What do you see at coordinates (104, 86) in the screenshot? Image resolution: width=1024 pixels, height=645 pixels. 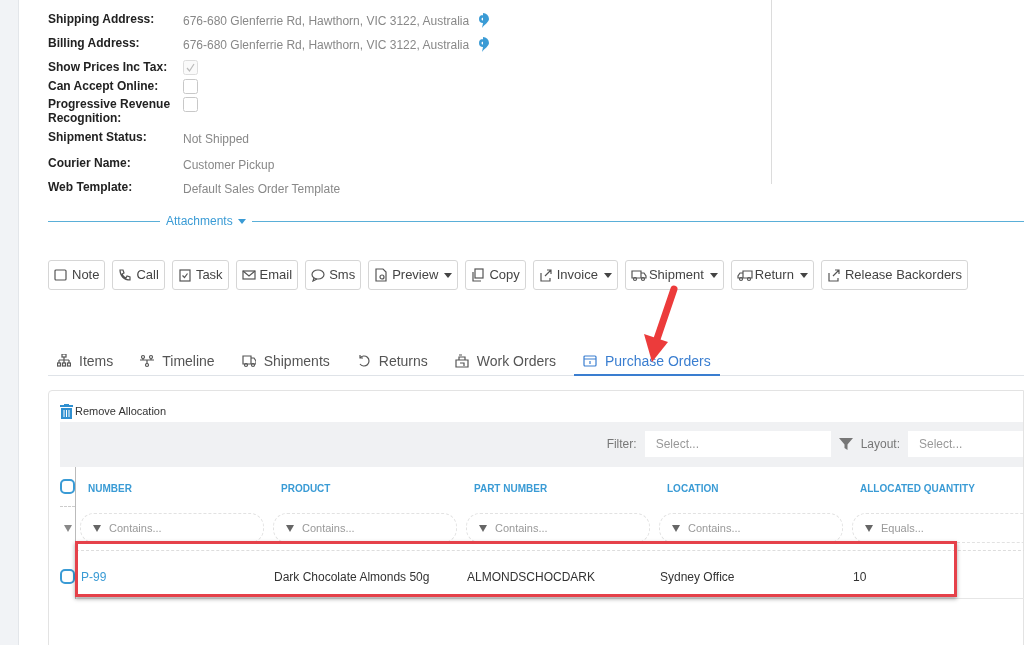 I see `field-label: Can Accept Online:` at bounding box center [104, 86].